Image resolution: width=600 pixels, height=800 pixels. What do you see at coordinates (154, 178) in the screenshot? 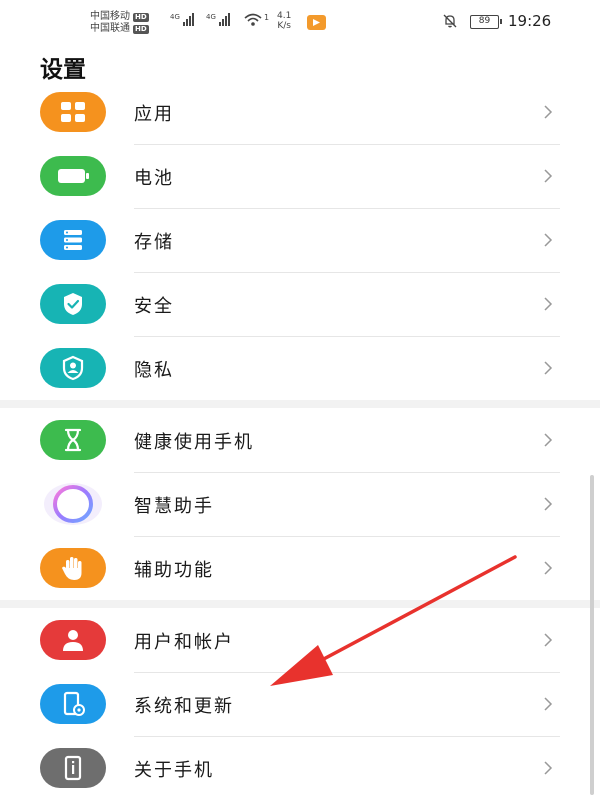
I see `settings-item-label: 电池` at bounding box center [154, 178].